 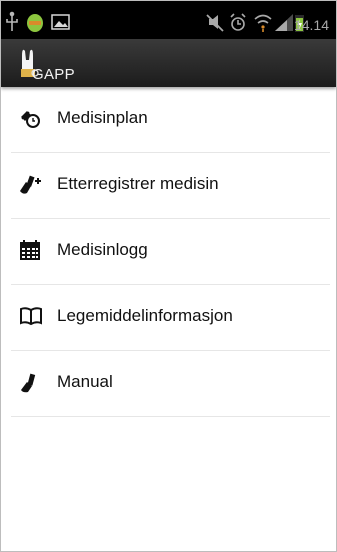 I want to click on book-icon, so click(x=30, y=316).